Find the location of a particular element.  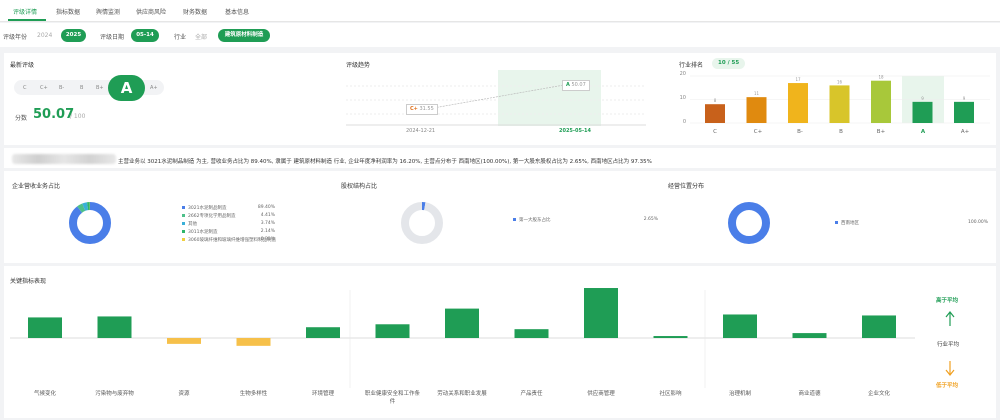

legend-item: 西南地区 is located at coordinates (847, 223).